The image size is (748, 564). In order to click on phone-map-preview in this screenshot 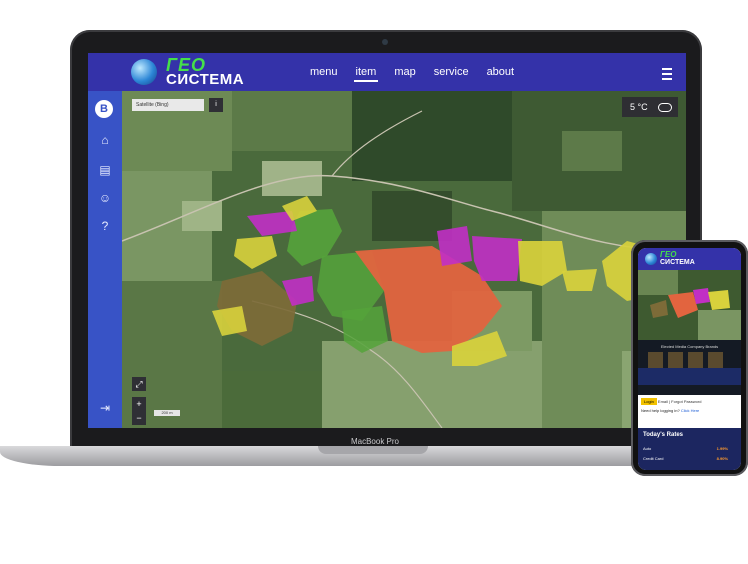, I will do `click(689, 305)`.